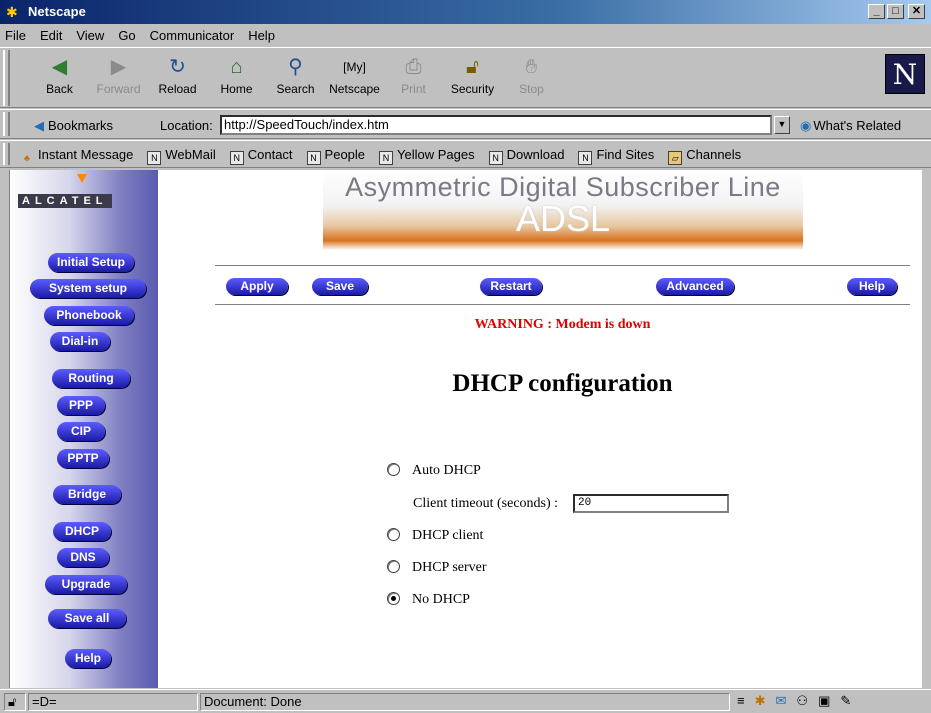  Describe the element at coordinates (651, 503) in the screenshot. I see `client-timeout-input: 20` at that location.